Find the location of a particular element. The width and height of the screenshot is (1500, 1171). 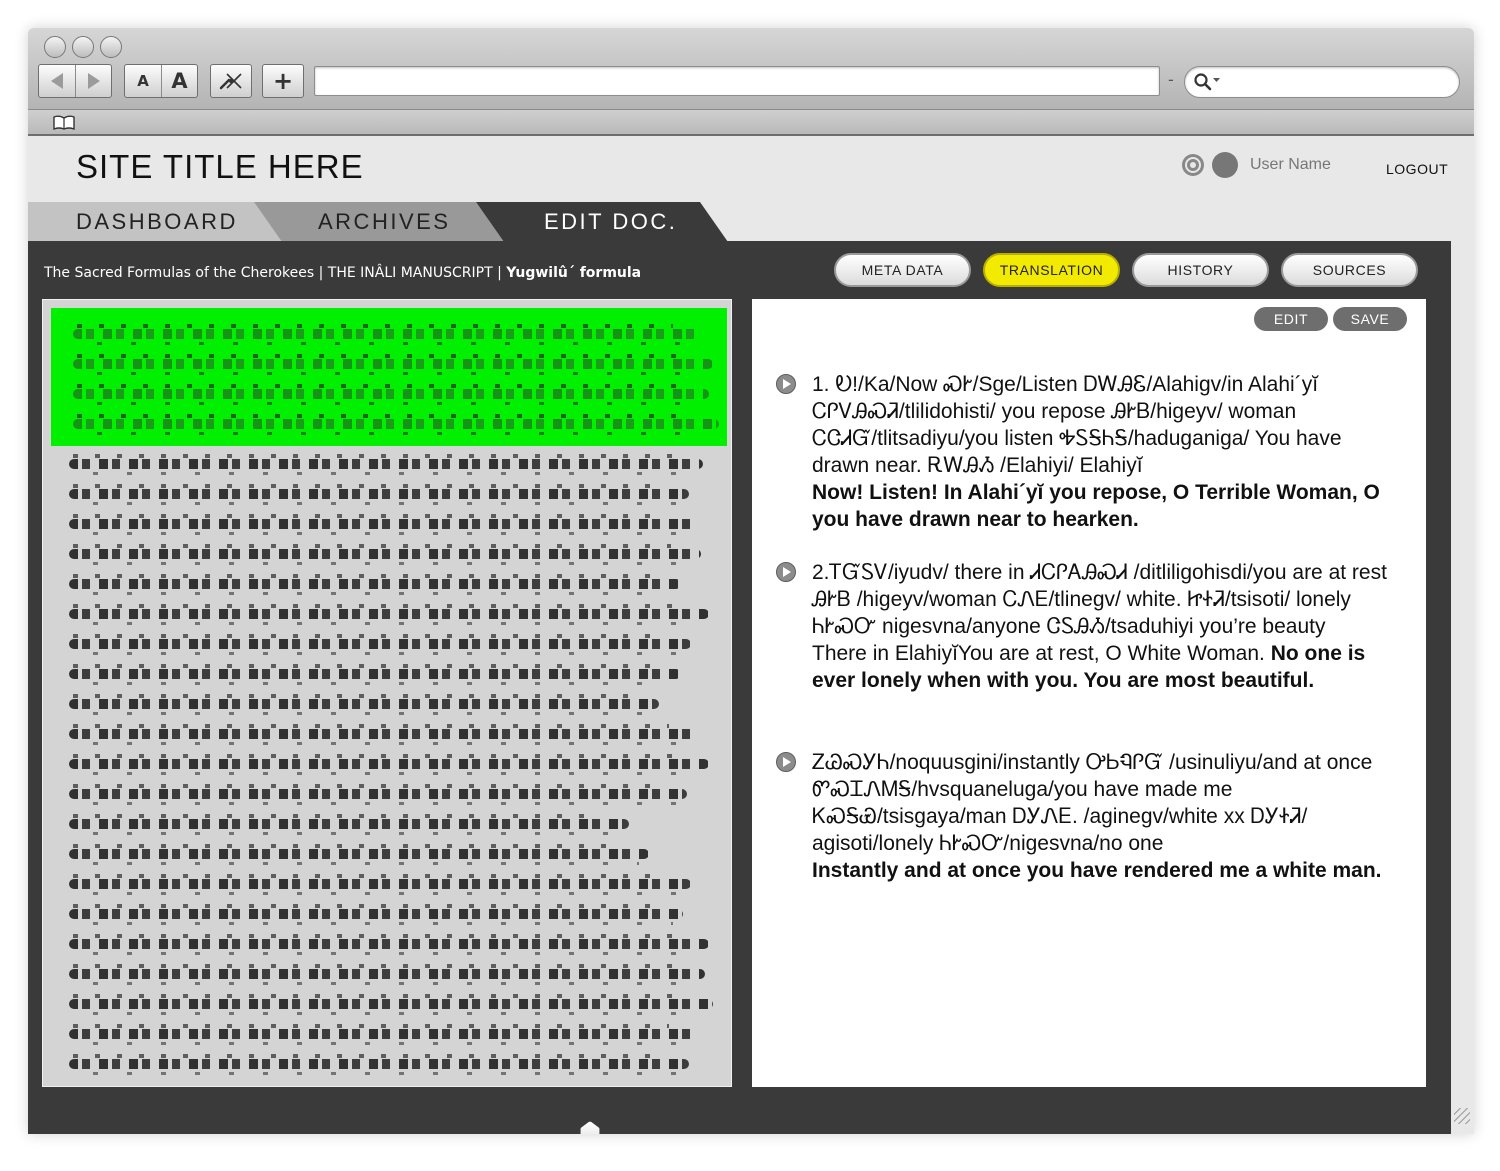

window-controls is located at coordinates (83, 47).